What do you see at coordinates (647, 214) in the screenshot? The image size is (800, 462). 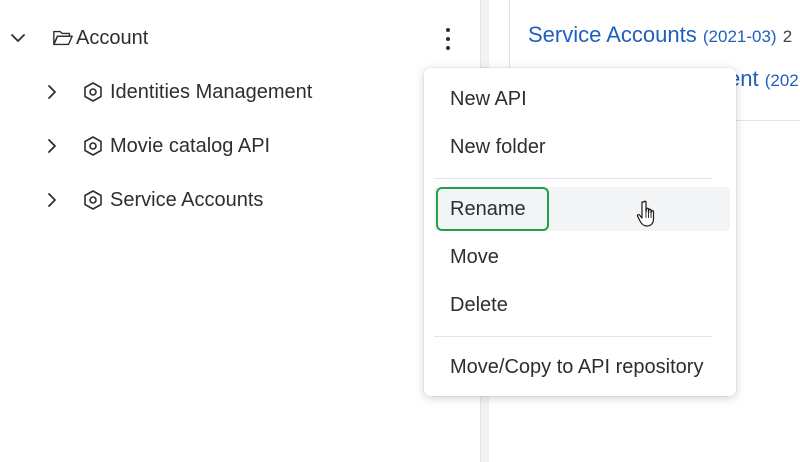 I see `hand-pointer-cursor-icon` at bounding box center [647, 214].